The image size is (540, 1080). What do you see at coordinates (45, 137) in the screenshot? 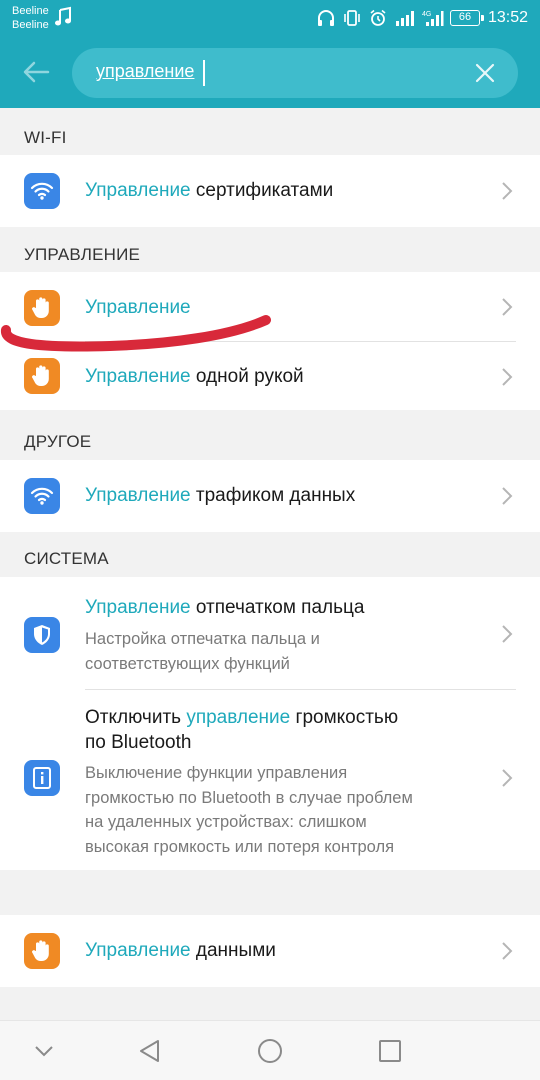
I see `section-header-wifi: WI-FI` at bounding box center [45, 137].